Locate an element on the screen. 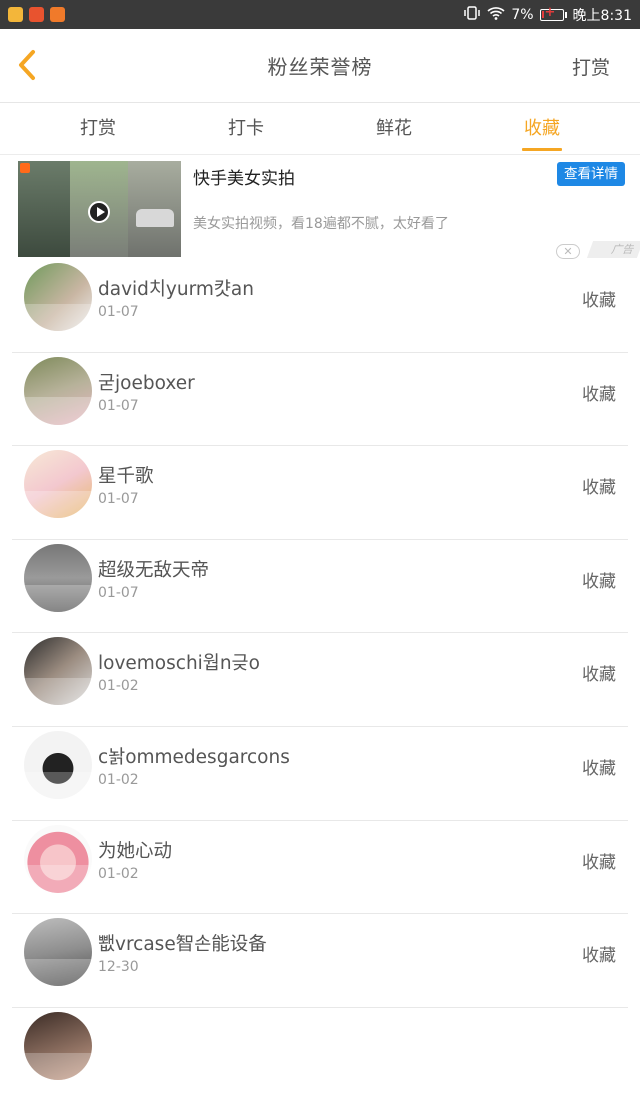  back-button is located at coordinates (27, 65).